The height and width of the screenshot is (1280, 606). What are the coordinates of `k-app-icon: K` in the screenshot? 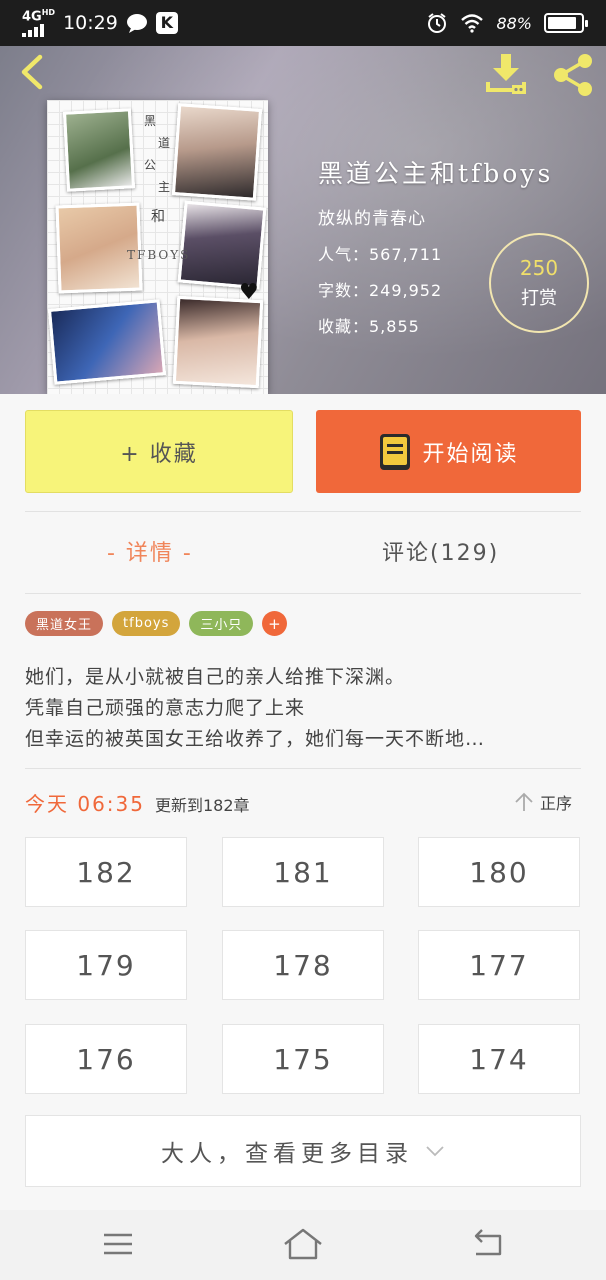 It's located at (166, 22).